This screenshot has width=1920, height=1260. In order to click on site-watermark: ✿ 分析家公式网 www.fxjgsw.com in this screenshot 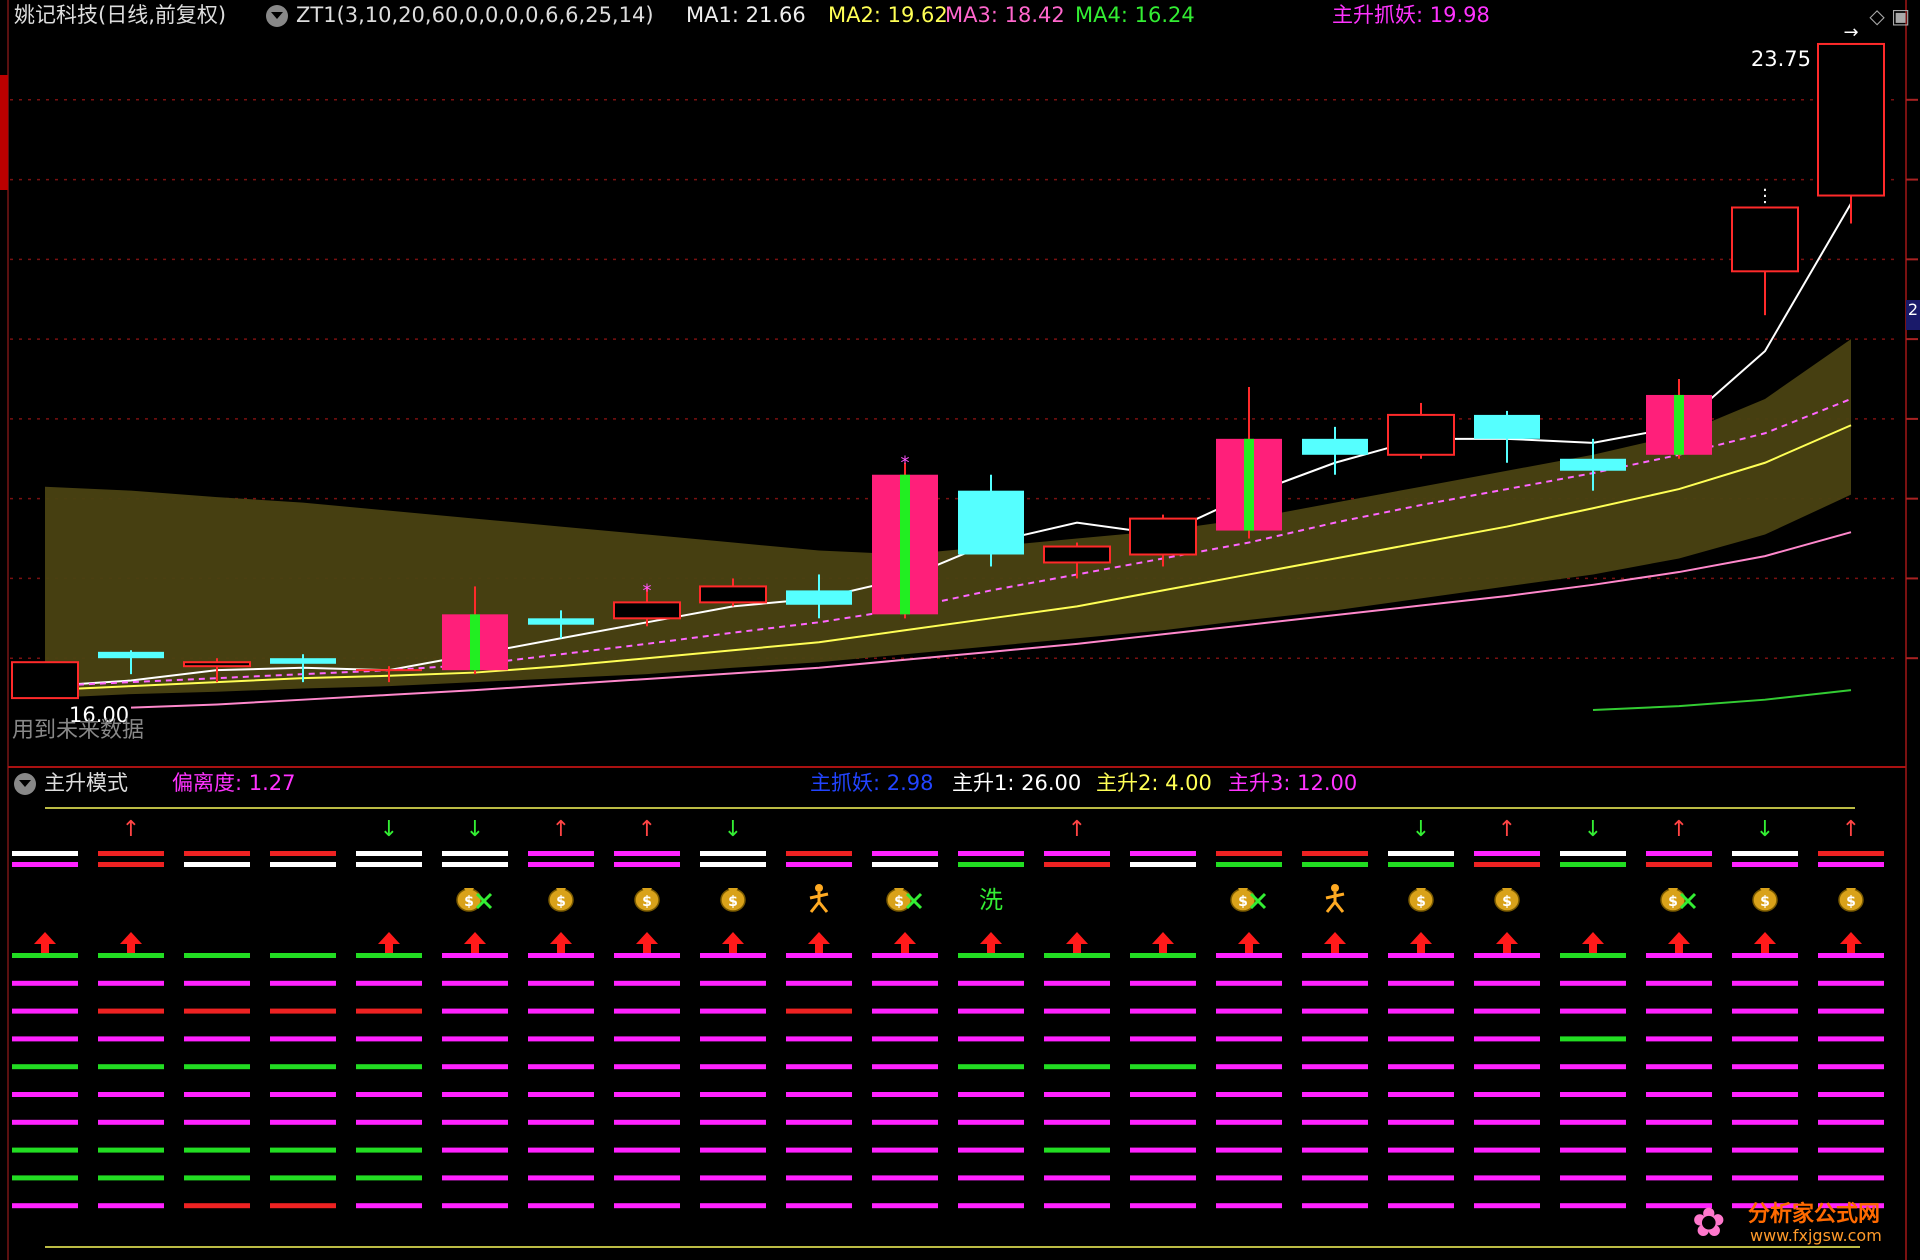, I will do `click(1797, 1224)`.